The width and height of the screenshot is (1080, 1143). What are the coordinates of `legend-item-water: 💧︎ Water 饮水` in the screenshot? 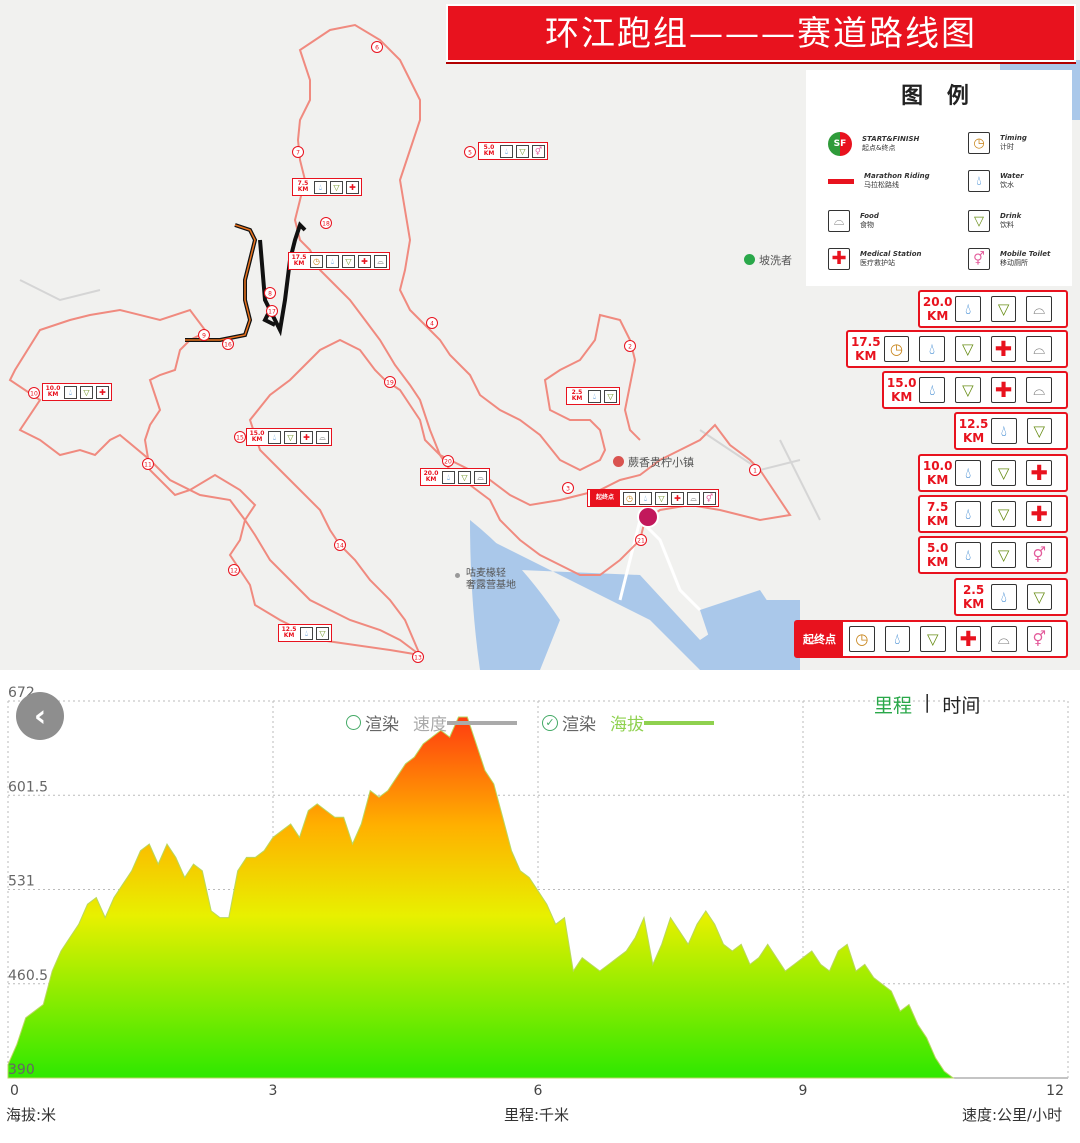 It's located at (996, 181).